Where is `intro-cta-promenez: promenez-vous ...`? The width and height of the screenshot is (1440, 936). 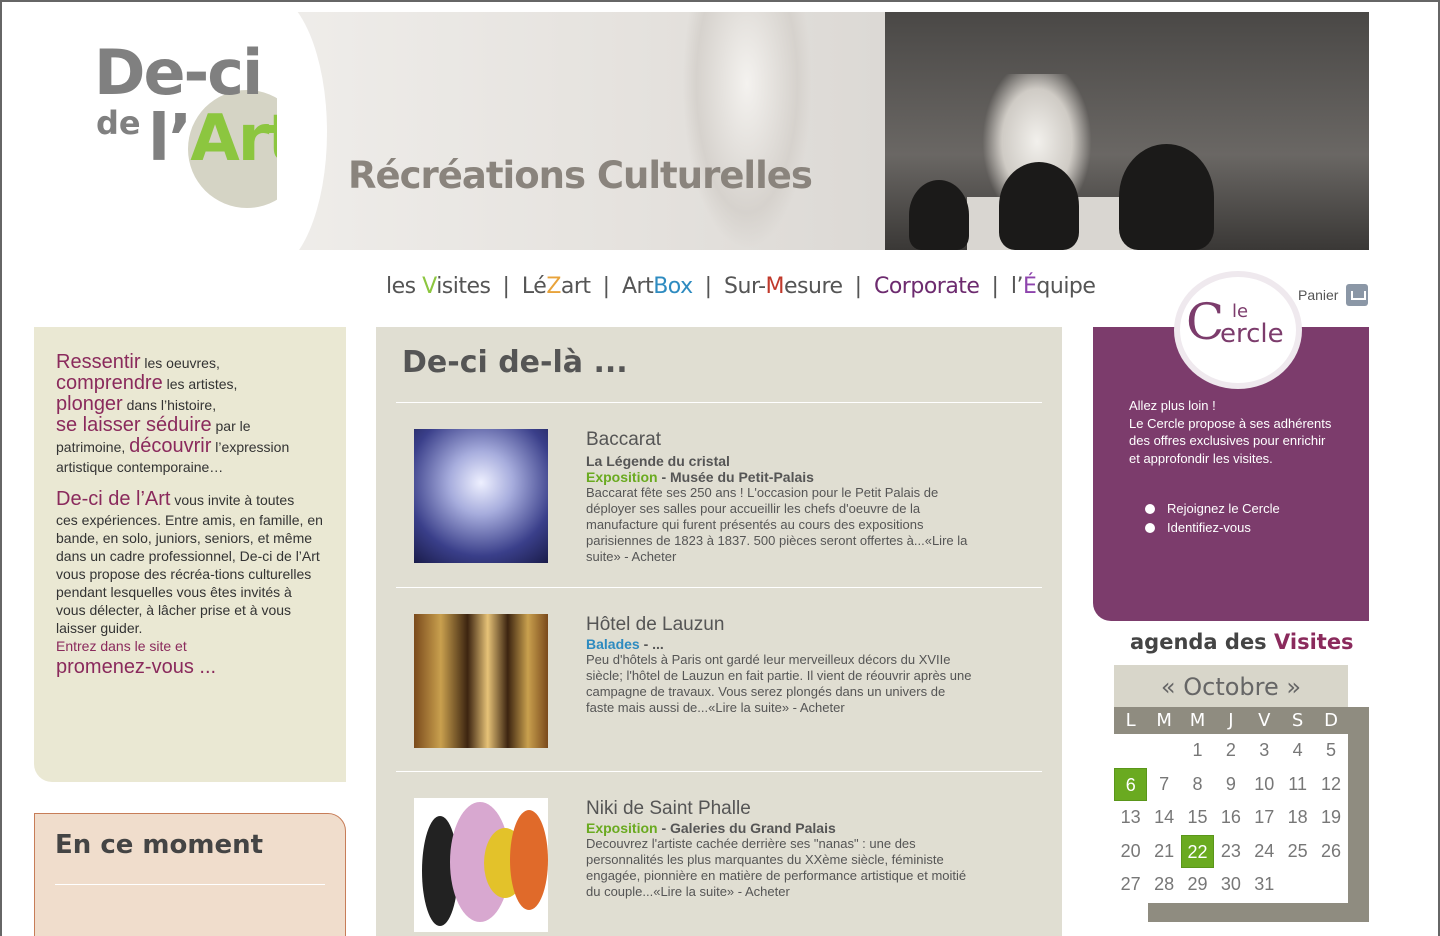
intro-cta-promenez: promenez-vous ... is located at coordinates (190, 667).